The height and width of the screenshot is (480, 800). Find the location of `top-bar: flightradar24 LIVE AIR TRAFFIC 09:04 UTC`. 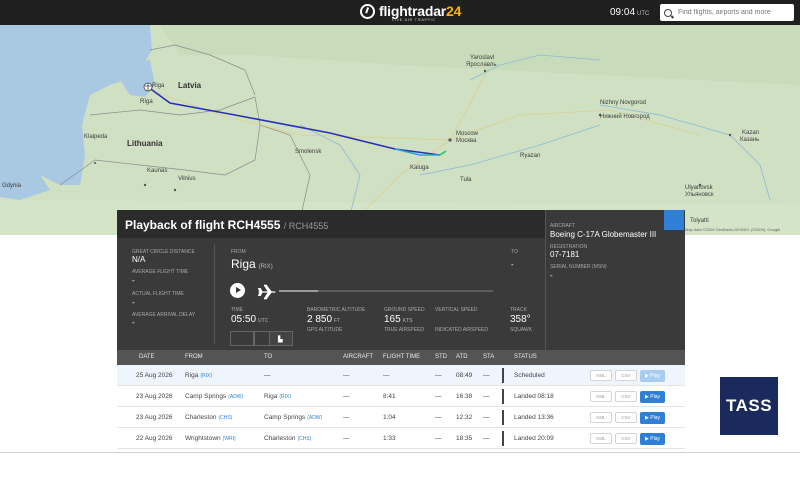

top-bar: flightradar24 LIVE AIR TRAFFIC 09:04 UTC is located at coordinates (400, 12).